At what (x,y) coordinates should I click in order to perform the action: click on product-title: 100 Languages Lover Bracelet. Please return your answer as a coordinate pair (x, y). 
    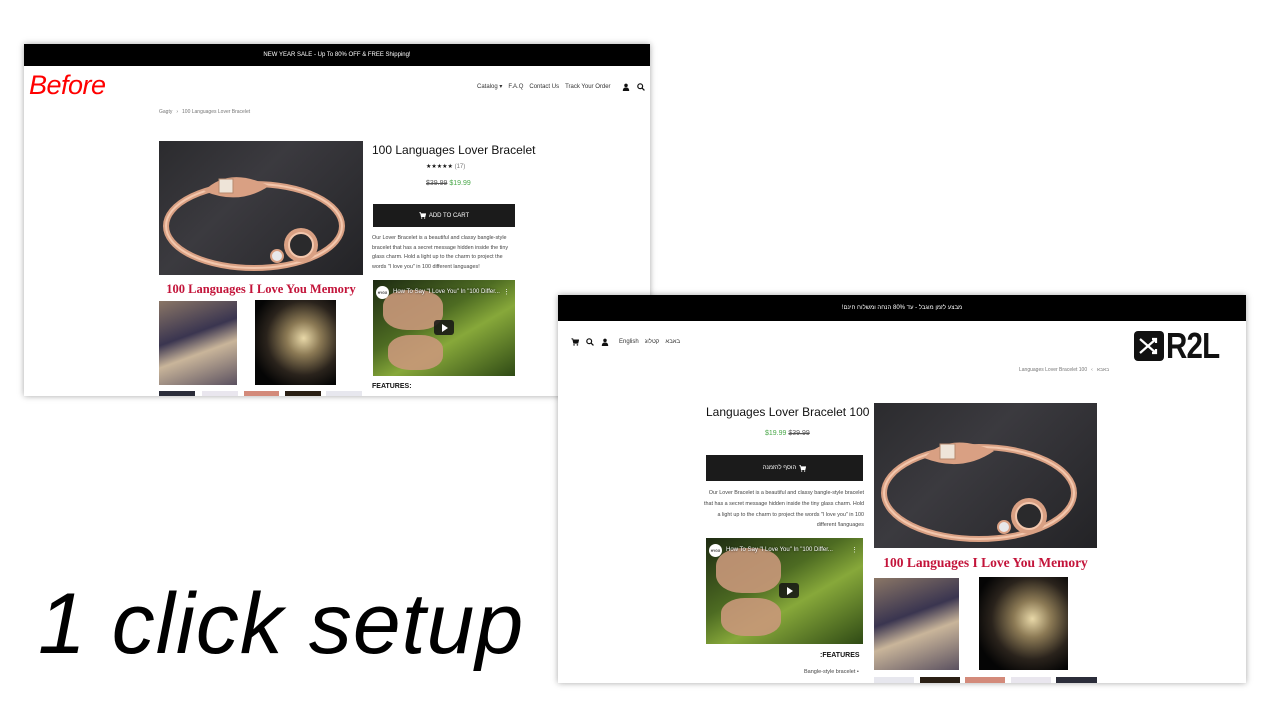
    Looking at the image, I should click on (454, 150).